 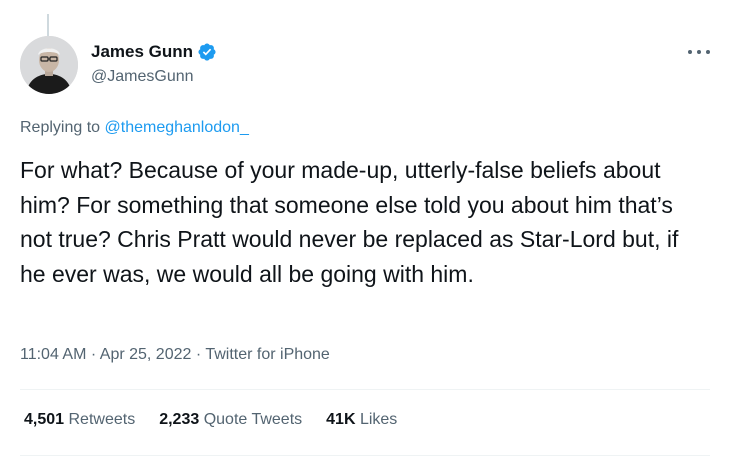 I want to click on quote-tweets-stat: 2,233 Quote Tweets, so click(x=230, y=420).